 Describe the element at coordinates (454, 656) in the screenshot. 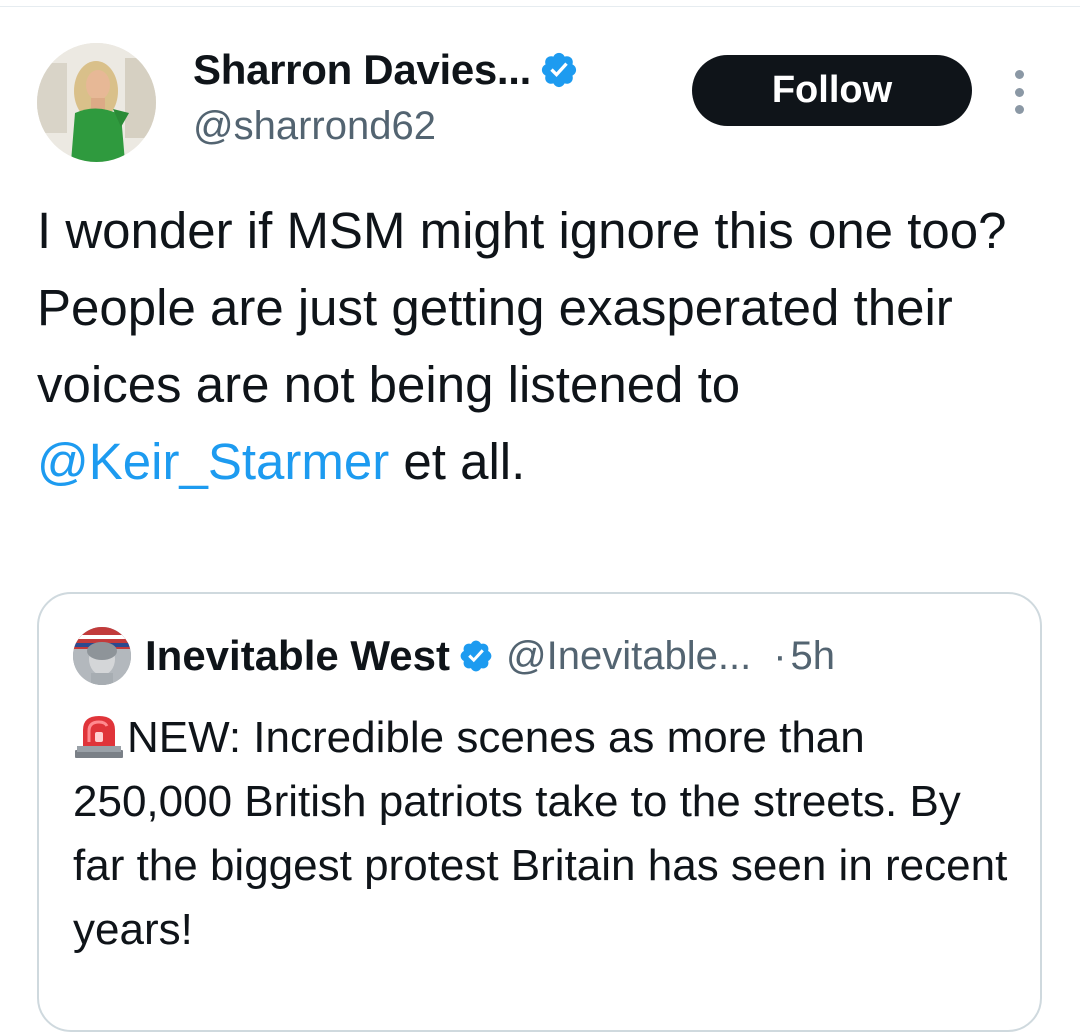

I see `quoted-tweet-header: Inevitable West @Inevitable... · 5h` at that location.